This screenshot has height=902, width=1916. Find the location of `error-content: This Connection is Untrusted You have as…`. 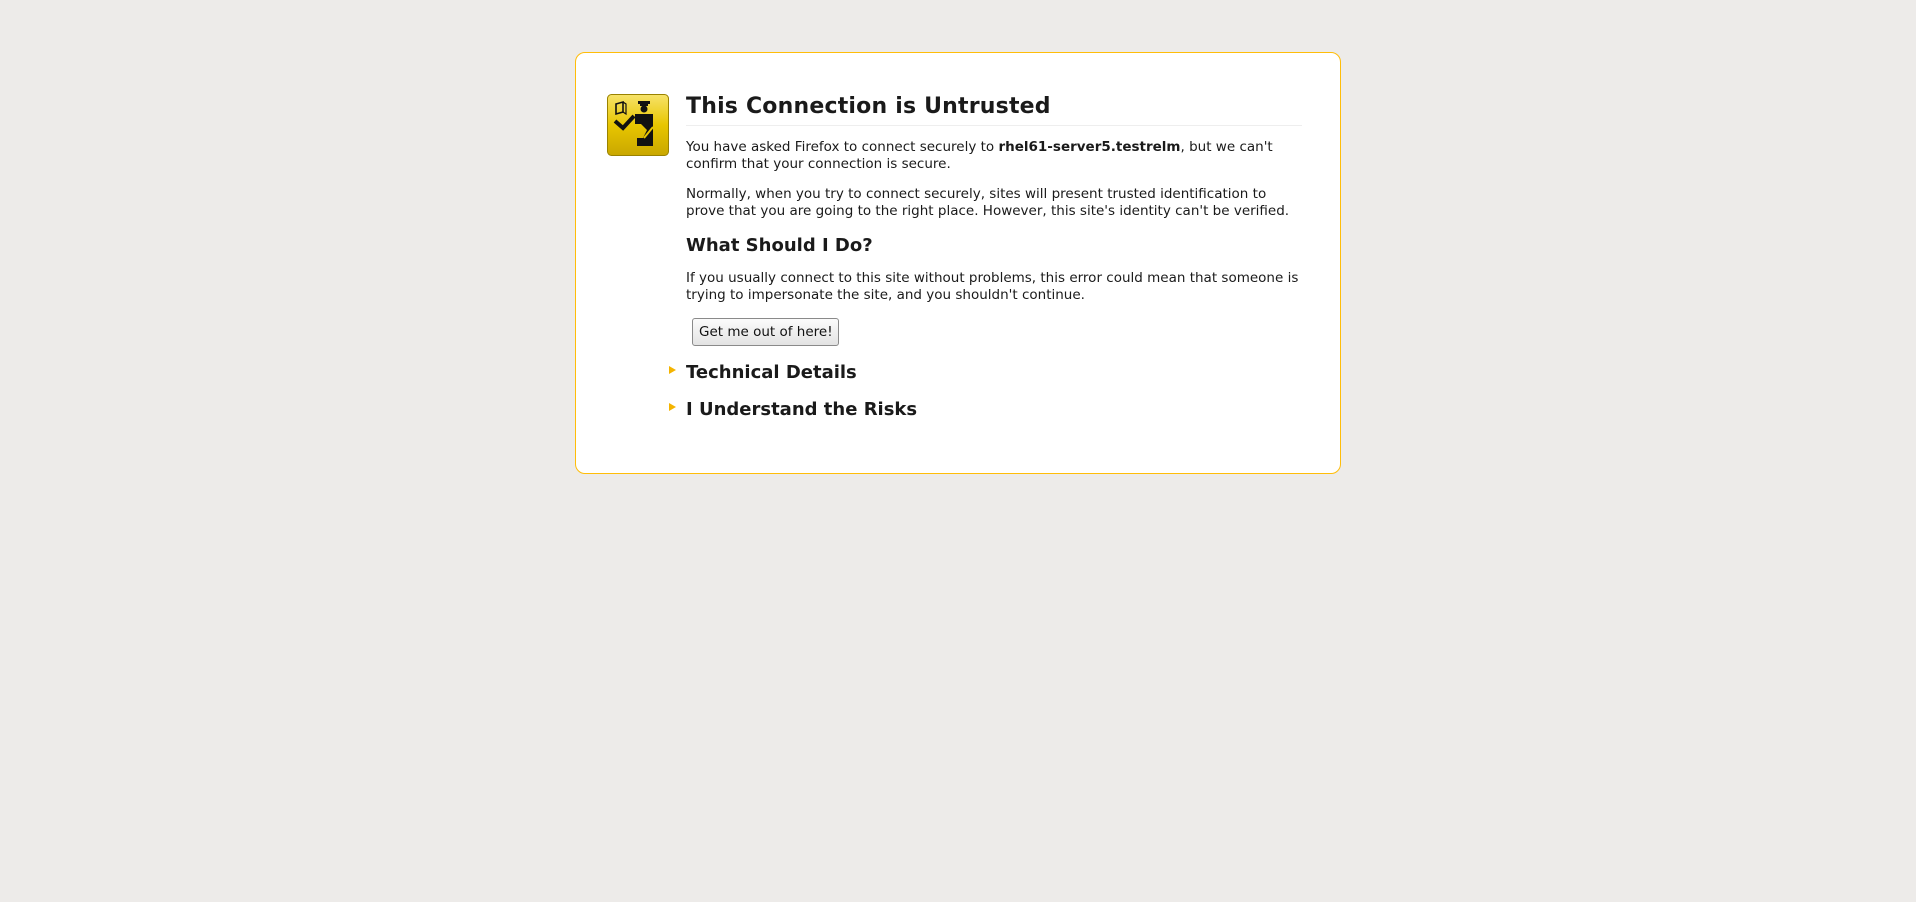

error-content: This Connection is Untrusted You have as… is located at coordinates (985, 257).